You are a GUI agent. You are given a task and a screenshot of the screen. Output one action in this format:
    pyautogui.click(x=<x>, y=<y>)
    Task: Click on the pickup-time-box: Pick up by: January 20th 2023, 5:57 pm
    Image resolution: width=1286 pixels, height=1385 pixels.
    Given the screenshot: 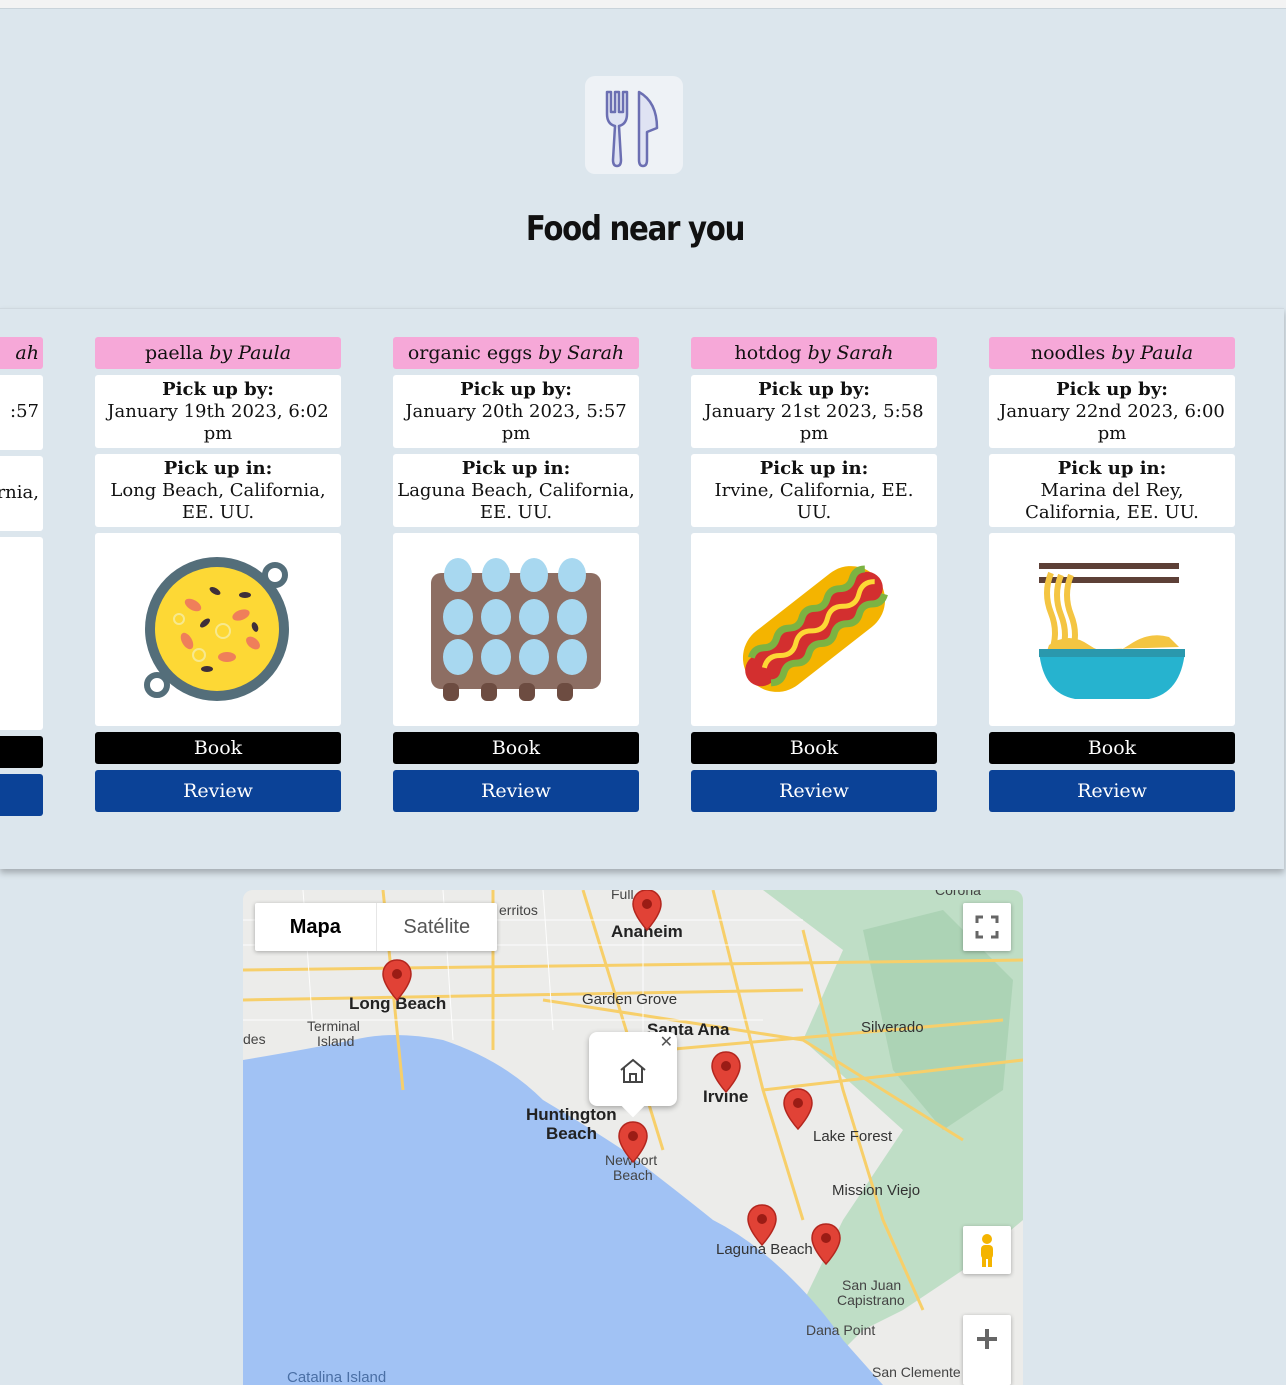 What is the action you would take?
    pyautogui.click(x=516, y=411)
    